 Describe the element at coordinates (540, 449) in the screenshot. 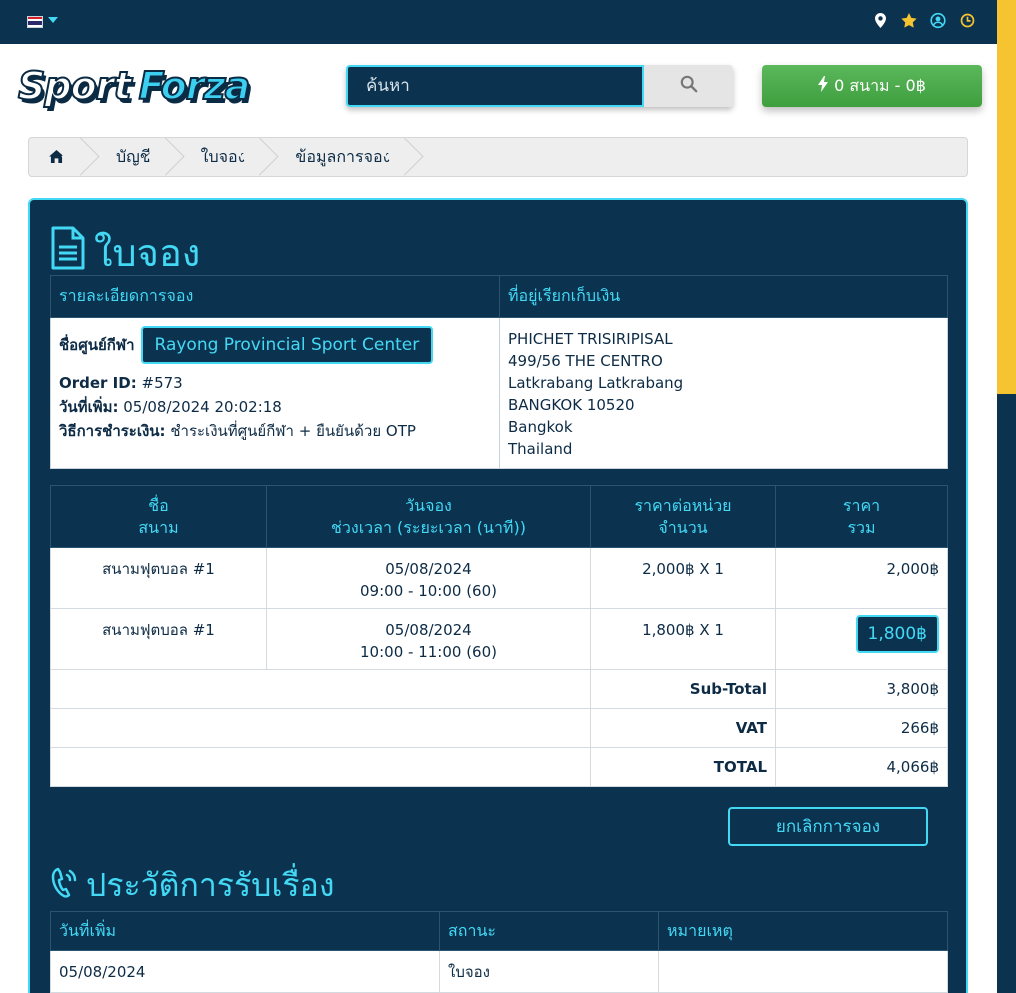

I see `address-line: Thailand` at that location.